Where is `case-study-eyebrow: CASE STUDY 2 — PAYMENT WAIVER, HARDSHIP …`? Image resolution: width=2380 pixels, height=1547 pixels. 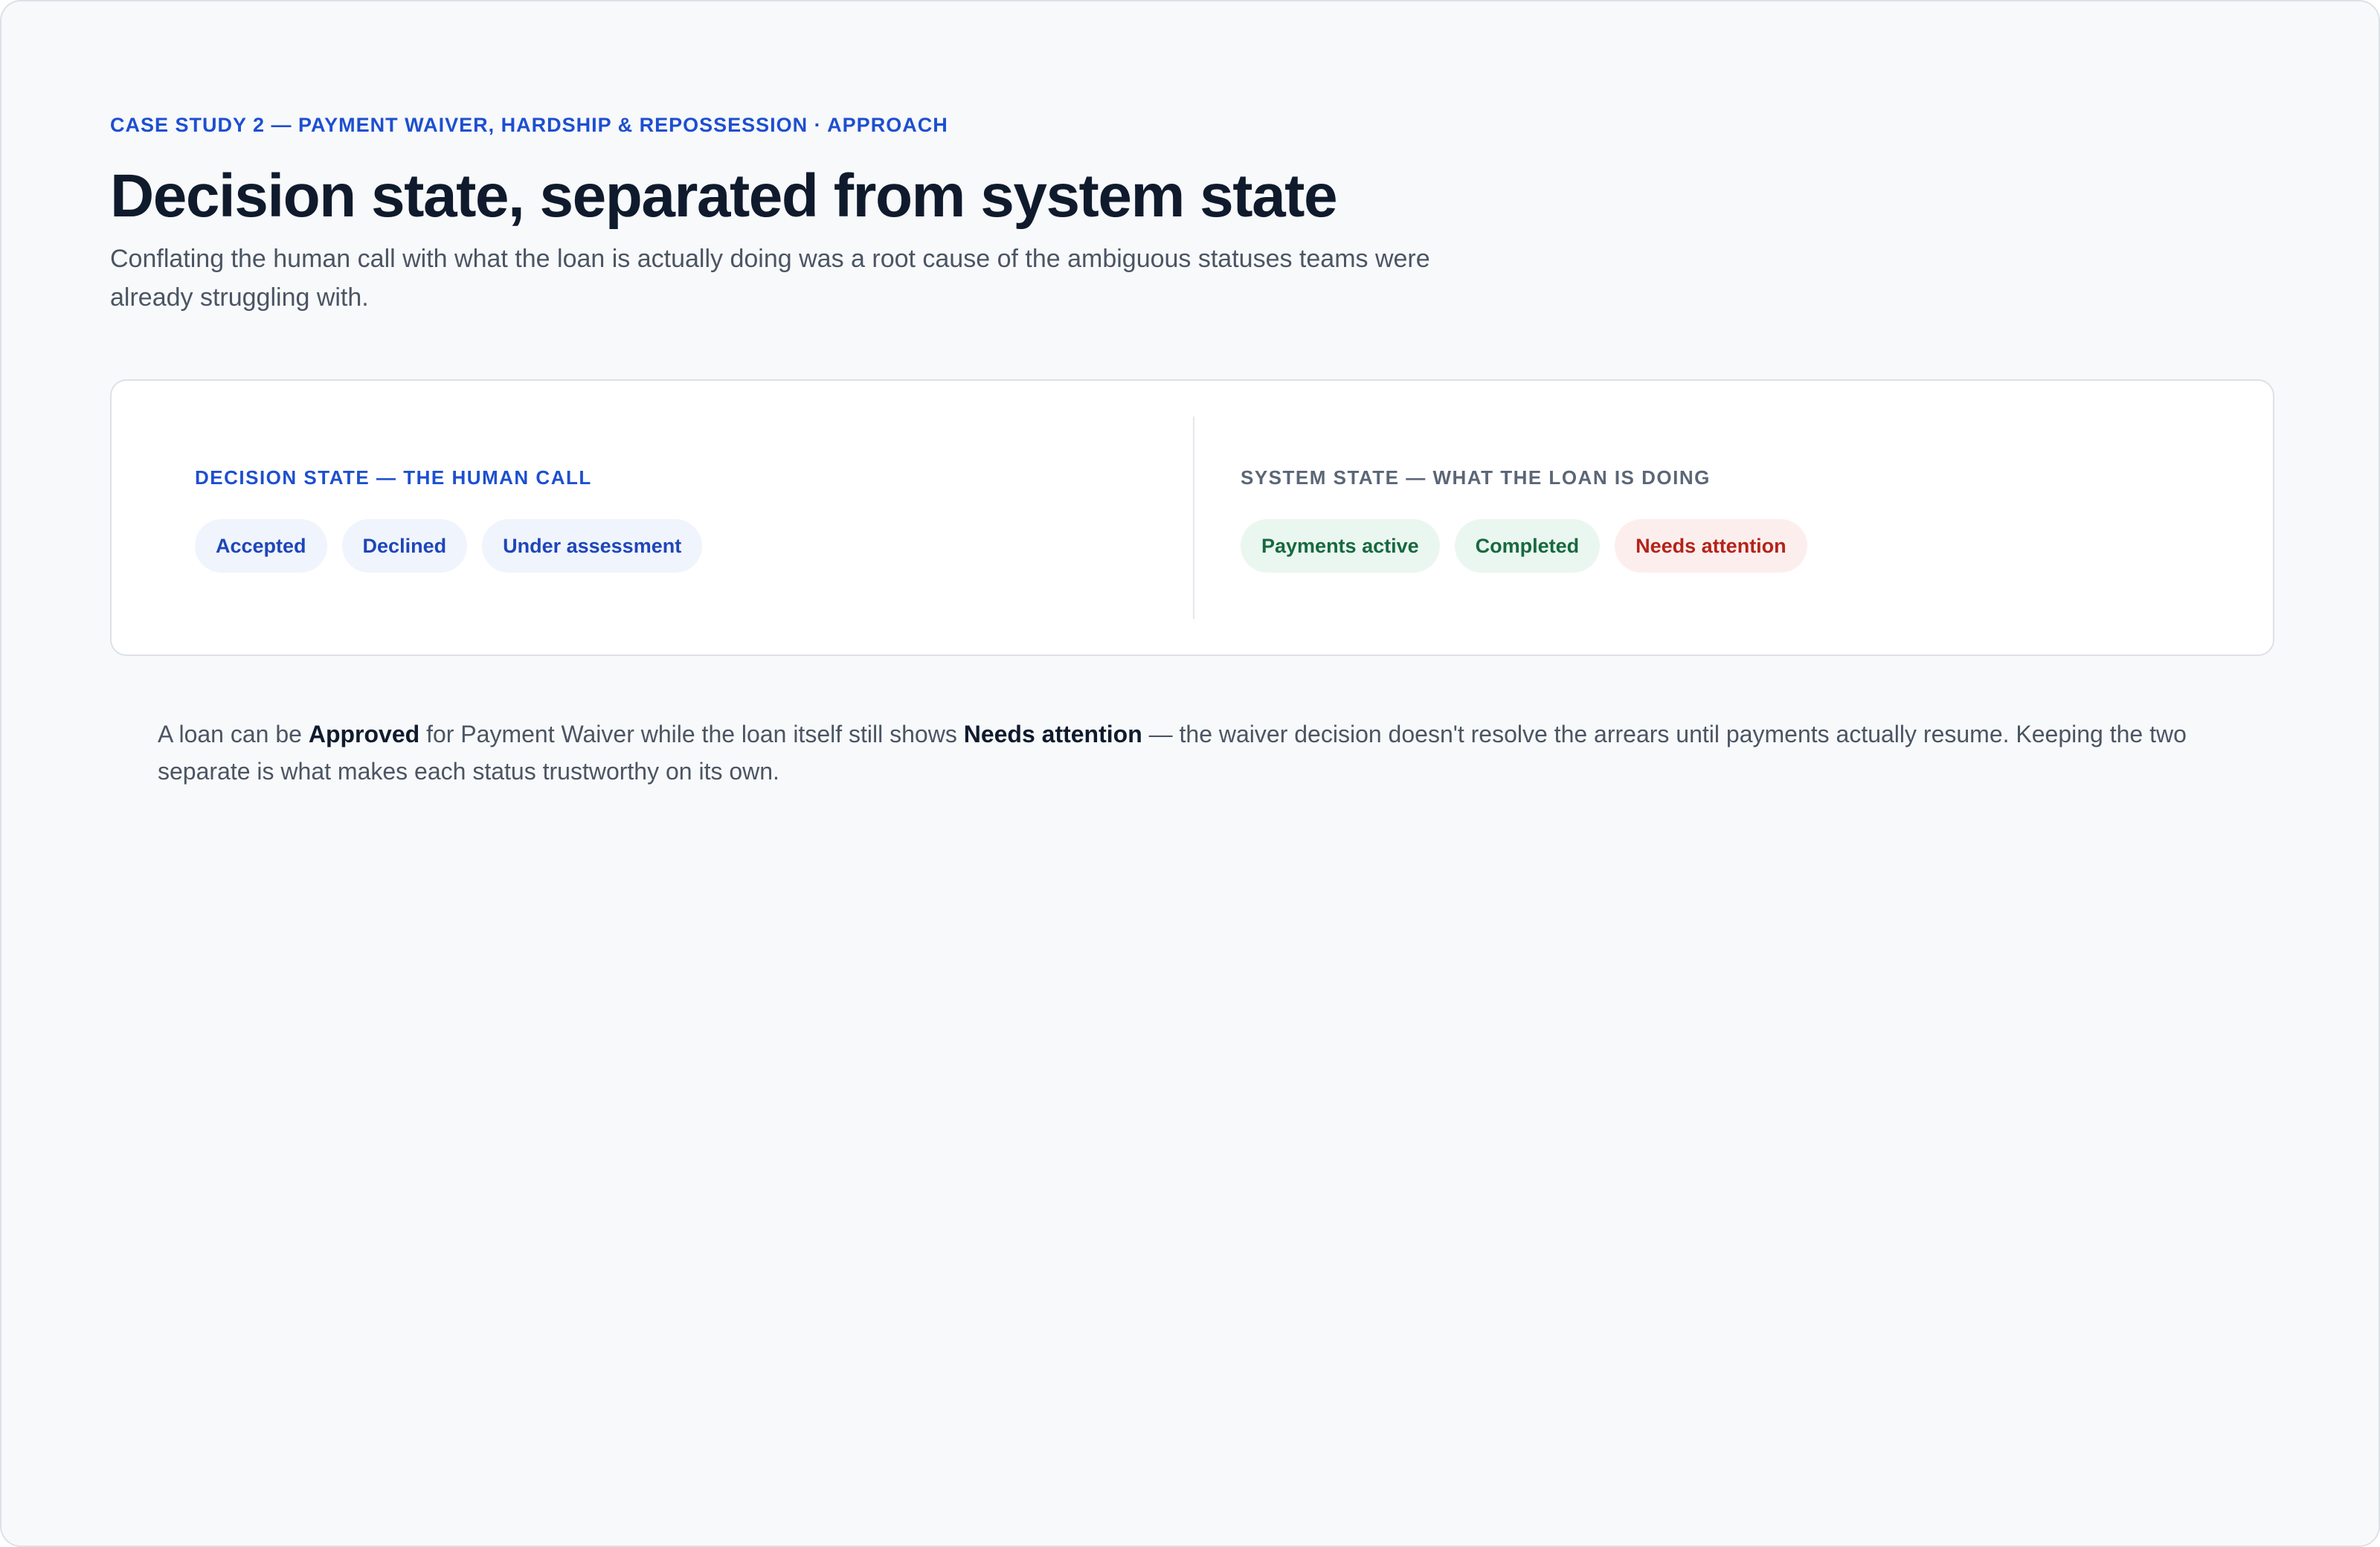 case-study-eyebrow: CASE STUDY 2 — PAYMENT WAIVER, HARDSHIP … is located at coordinates (529, 125).